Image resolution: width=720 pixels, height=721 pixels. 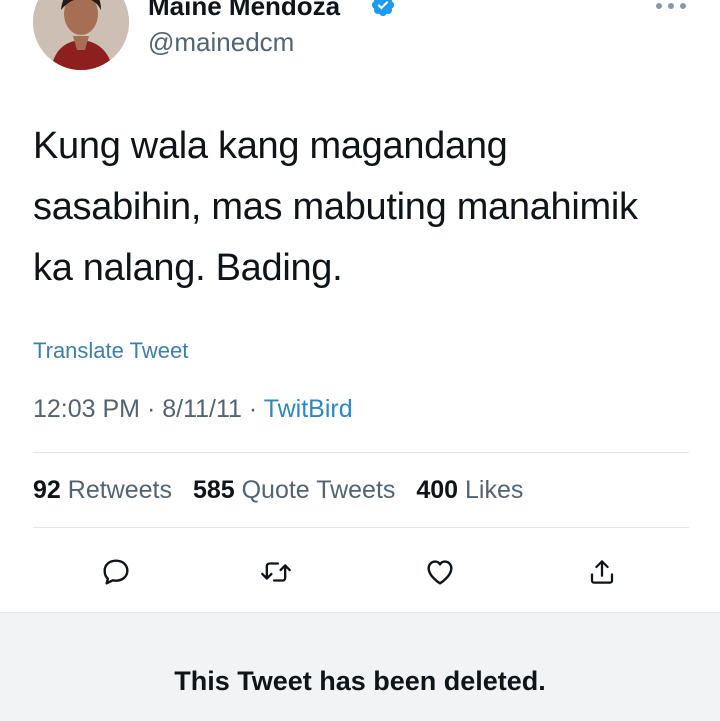 What do you see at coordinates (360, 681) in the screenshot?
I see `deleted-tweet-message: This Tweet has been deleted.` at bounding box center [360, 681].